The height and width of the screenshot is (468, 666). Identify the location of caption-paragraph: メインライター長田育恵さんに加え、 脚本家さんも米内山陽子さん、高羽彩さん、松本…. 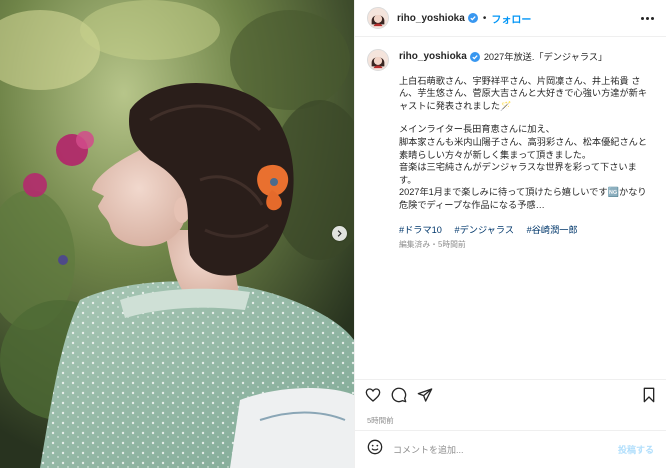
(523, 167).